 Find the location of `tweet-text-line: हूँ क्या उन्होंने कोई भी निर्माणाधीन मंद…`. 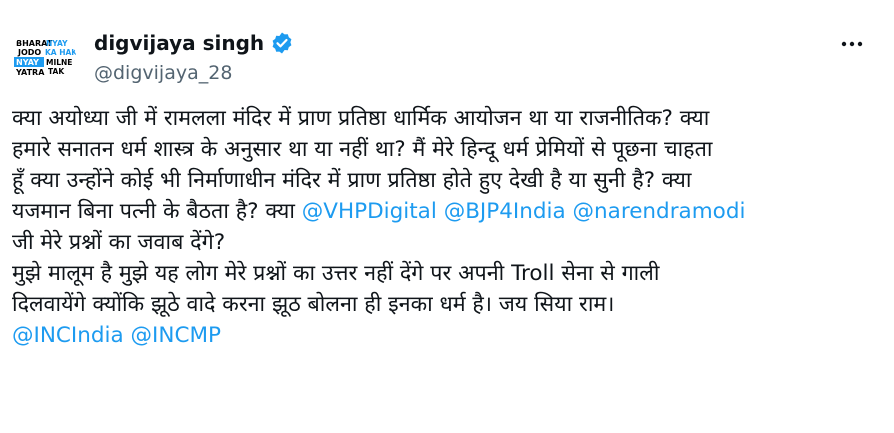

tweet-text-line: हूँ क्या उन्होंने कोई भी निर्माणाधीन मंद… is located at coordinates (352, 180).